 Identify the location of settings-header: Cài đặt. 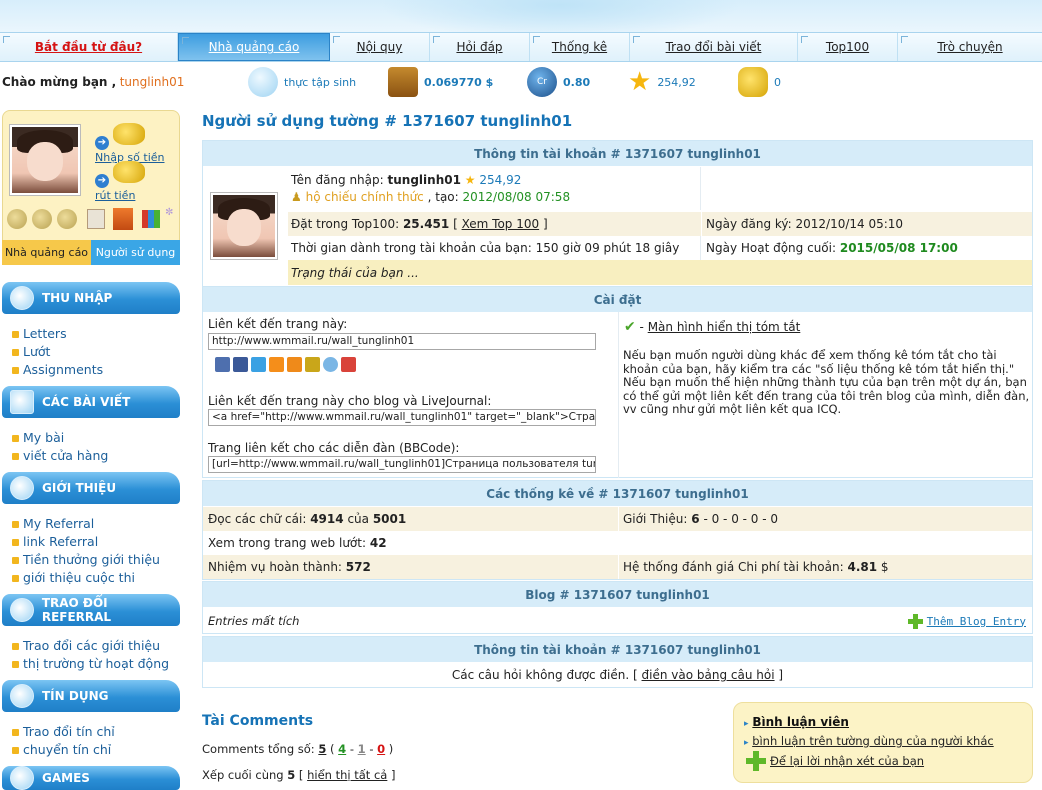
(617, 299).